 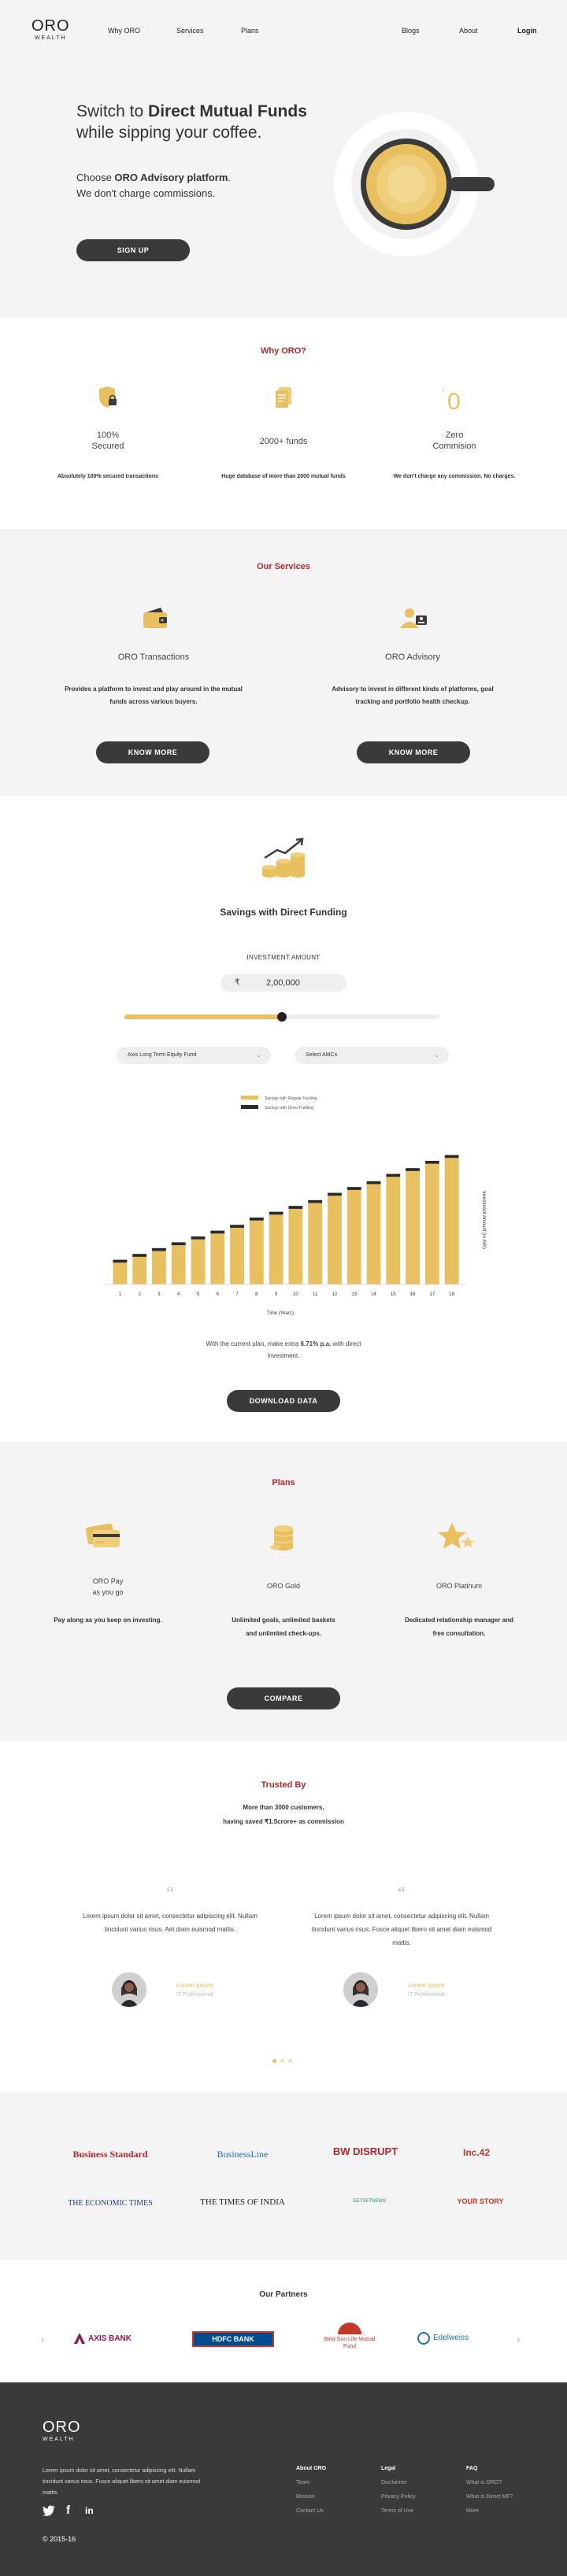 What do you see at coordinates (283, 1586) in the screenshot?
I see `plan-gold-title: ORO Gold` at bounding box center [283, 1586].